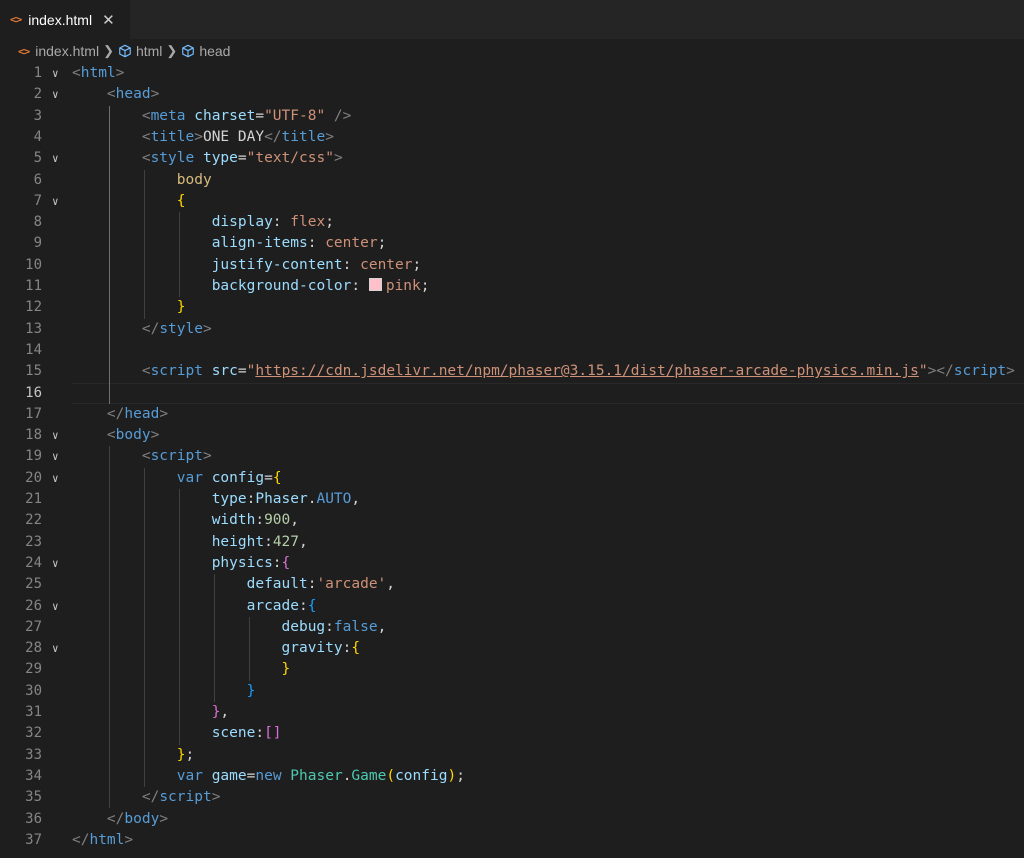  Describe the element at coordinates (205, 51) in the screenshot. I see `breadcrumb-head: head` at that location.